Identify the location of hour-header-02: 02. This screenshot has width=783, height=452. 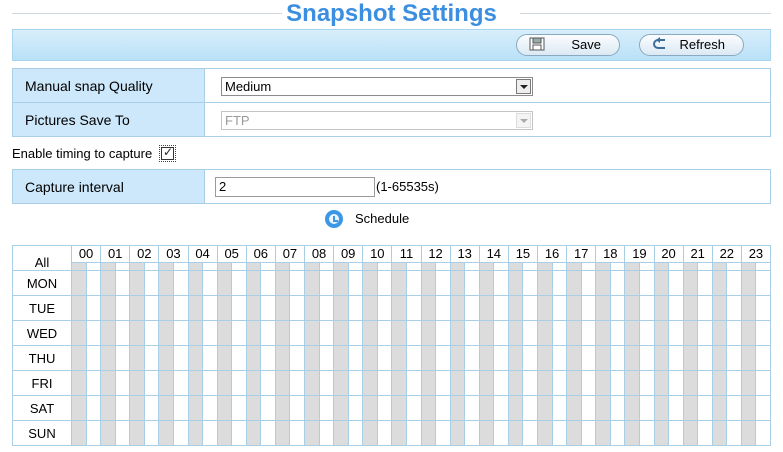
(144, 258).